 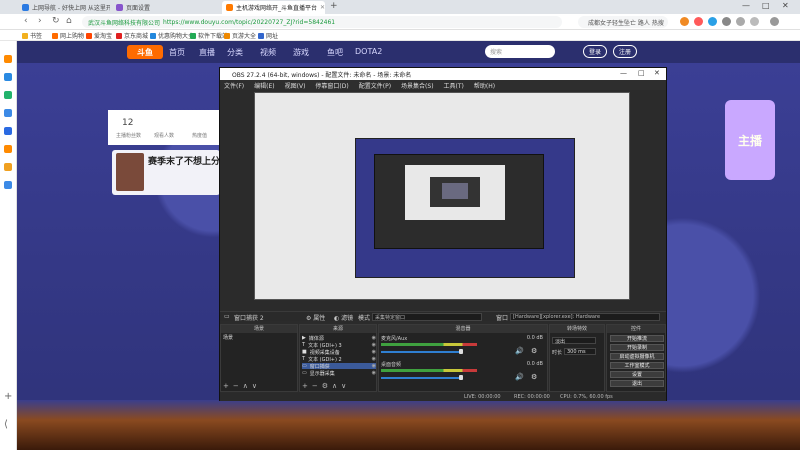 What do you see at coordinates (322, 7) in the screenshot?
I see `tab-close-icon: ✕` at bounding box center [322, 7].